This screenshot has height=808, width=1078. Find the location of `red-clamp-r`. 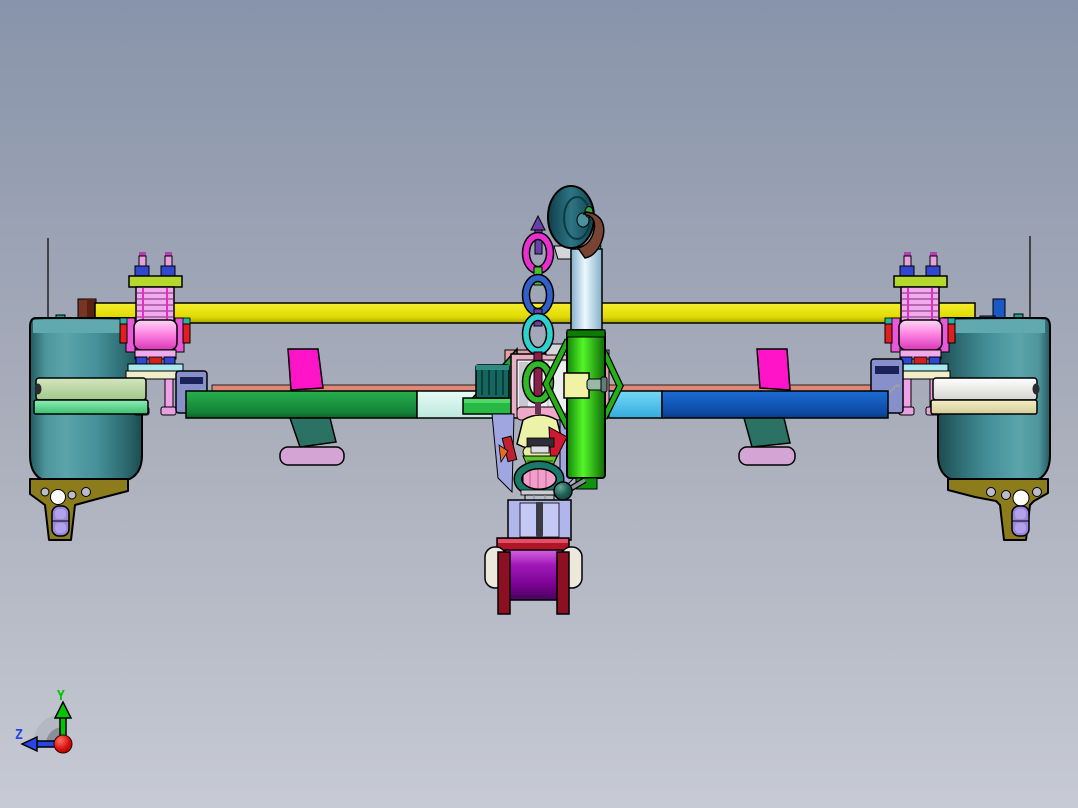

red-clamp-r is located at coordinates (186, 333).